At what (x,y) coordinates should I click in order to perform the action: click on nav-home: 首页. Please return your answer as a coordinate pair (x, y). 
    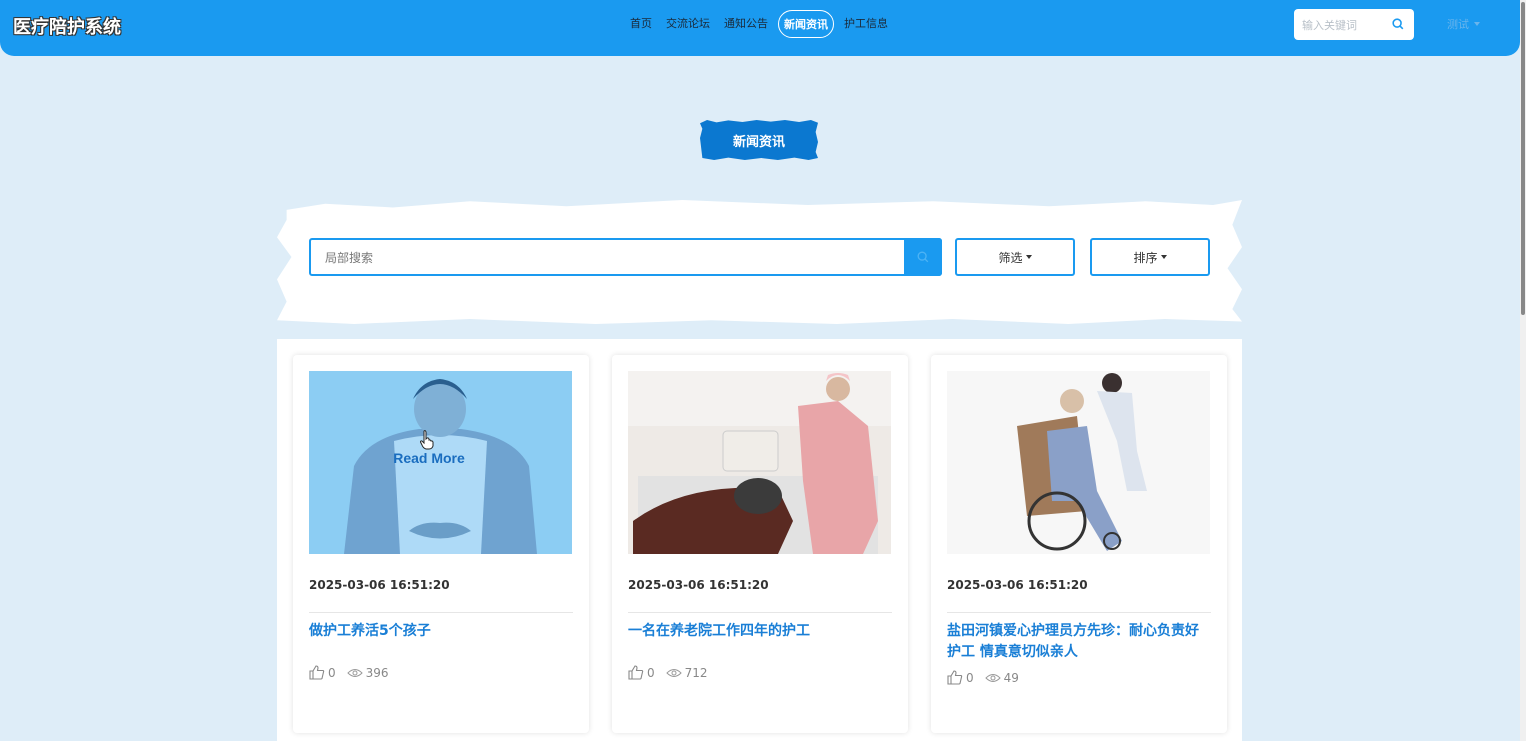
    Looking at the image, I should click on (641, 24).